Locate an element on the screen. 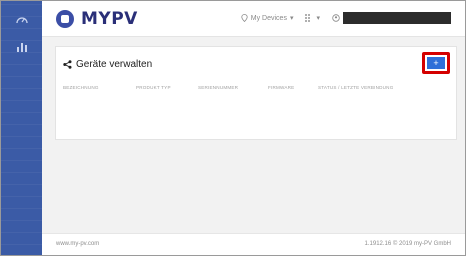  brand-logo: MYPV is located at coordinates (97, 19).